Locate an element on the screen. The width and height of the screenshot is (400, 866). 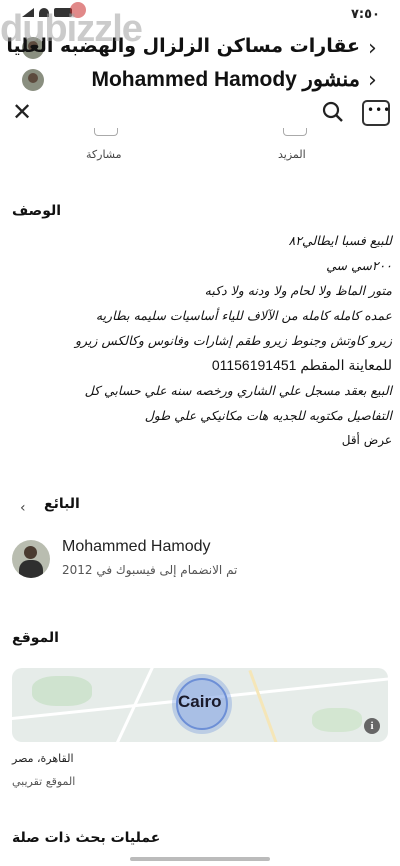
signal-icon is located at coordinates (28, 12).